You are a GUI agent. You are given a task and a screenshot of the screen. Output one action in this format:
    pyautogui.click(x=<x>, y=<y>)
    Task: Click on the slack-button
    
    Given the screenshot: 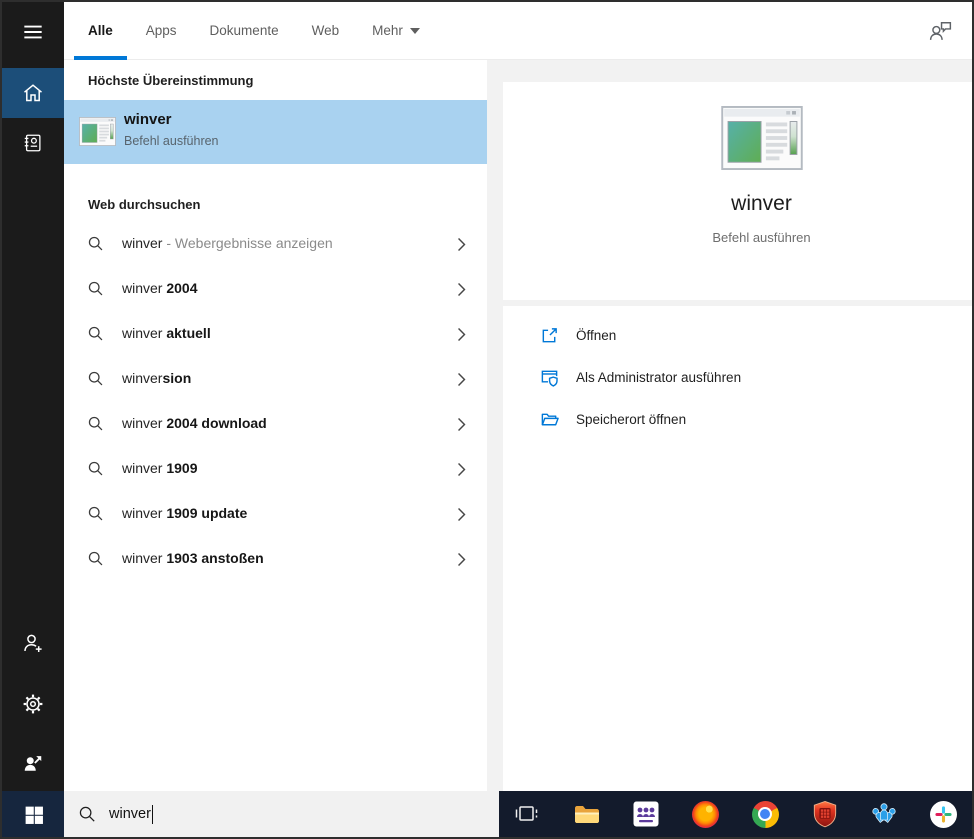 What is the action you would take?
    pyautogui.click(x=944, y=814)
    